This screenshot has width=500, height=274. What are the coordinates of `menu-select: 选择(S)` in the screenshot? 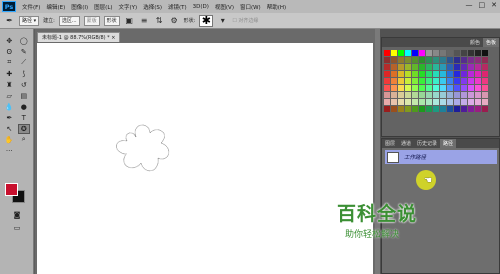 It's located at (152, 7).